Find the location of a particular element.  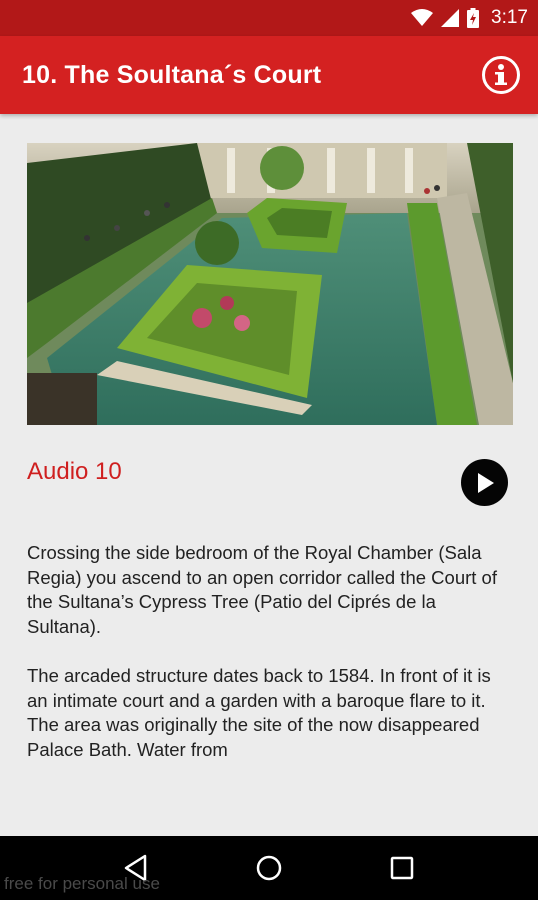

app-bar: 10. The Soultana´s Court is located at coordinates (269, 75).